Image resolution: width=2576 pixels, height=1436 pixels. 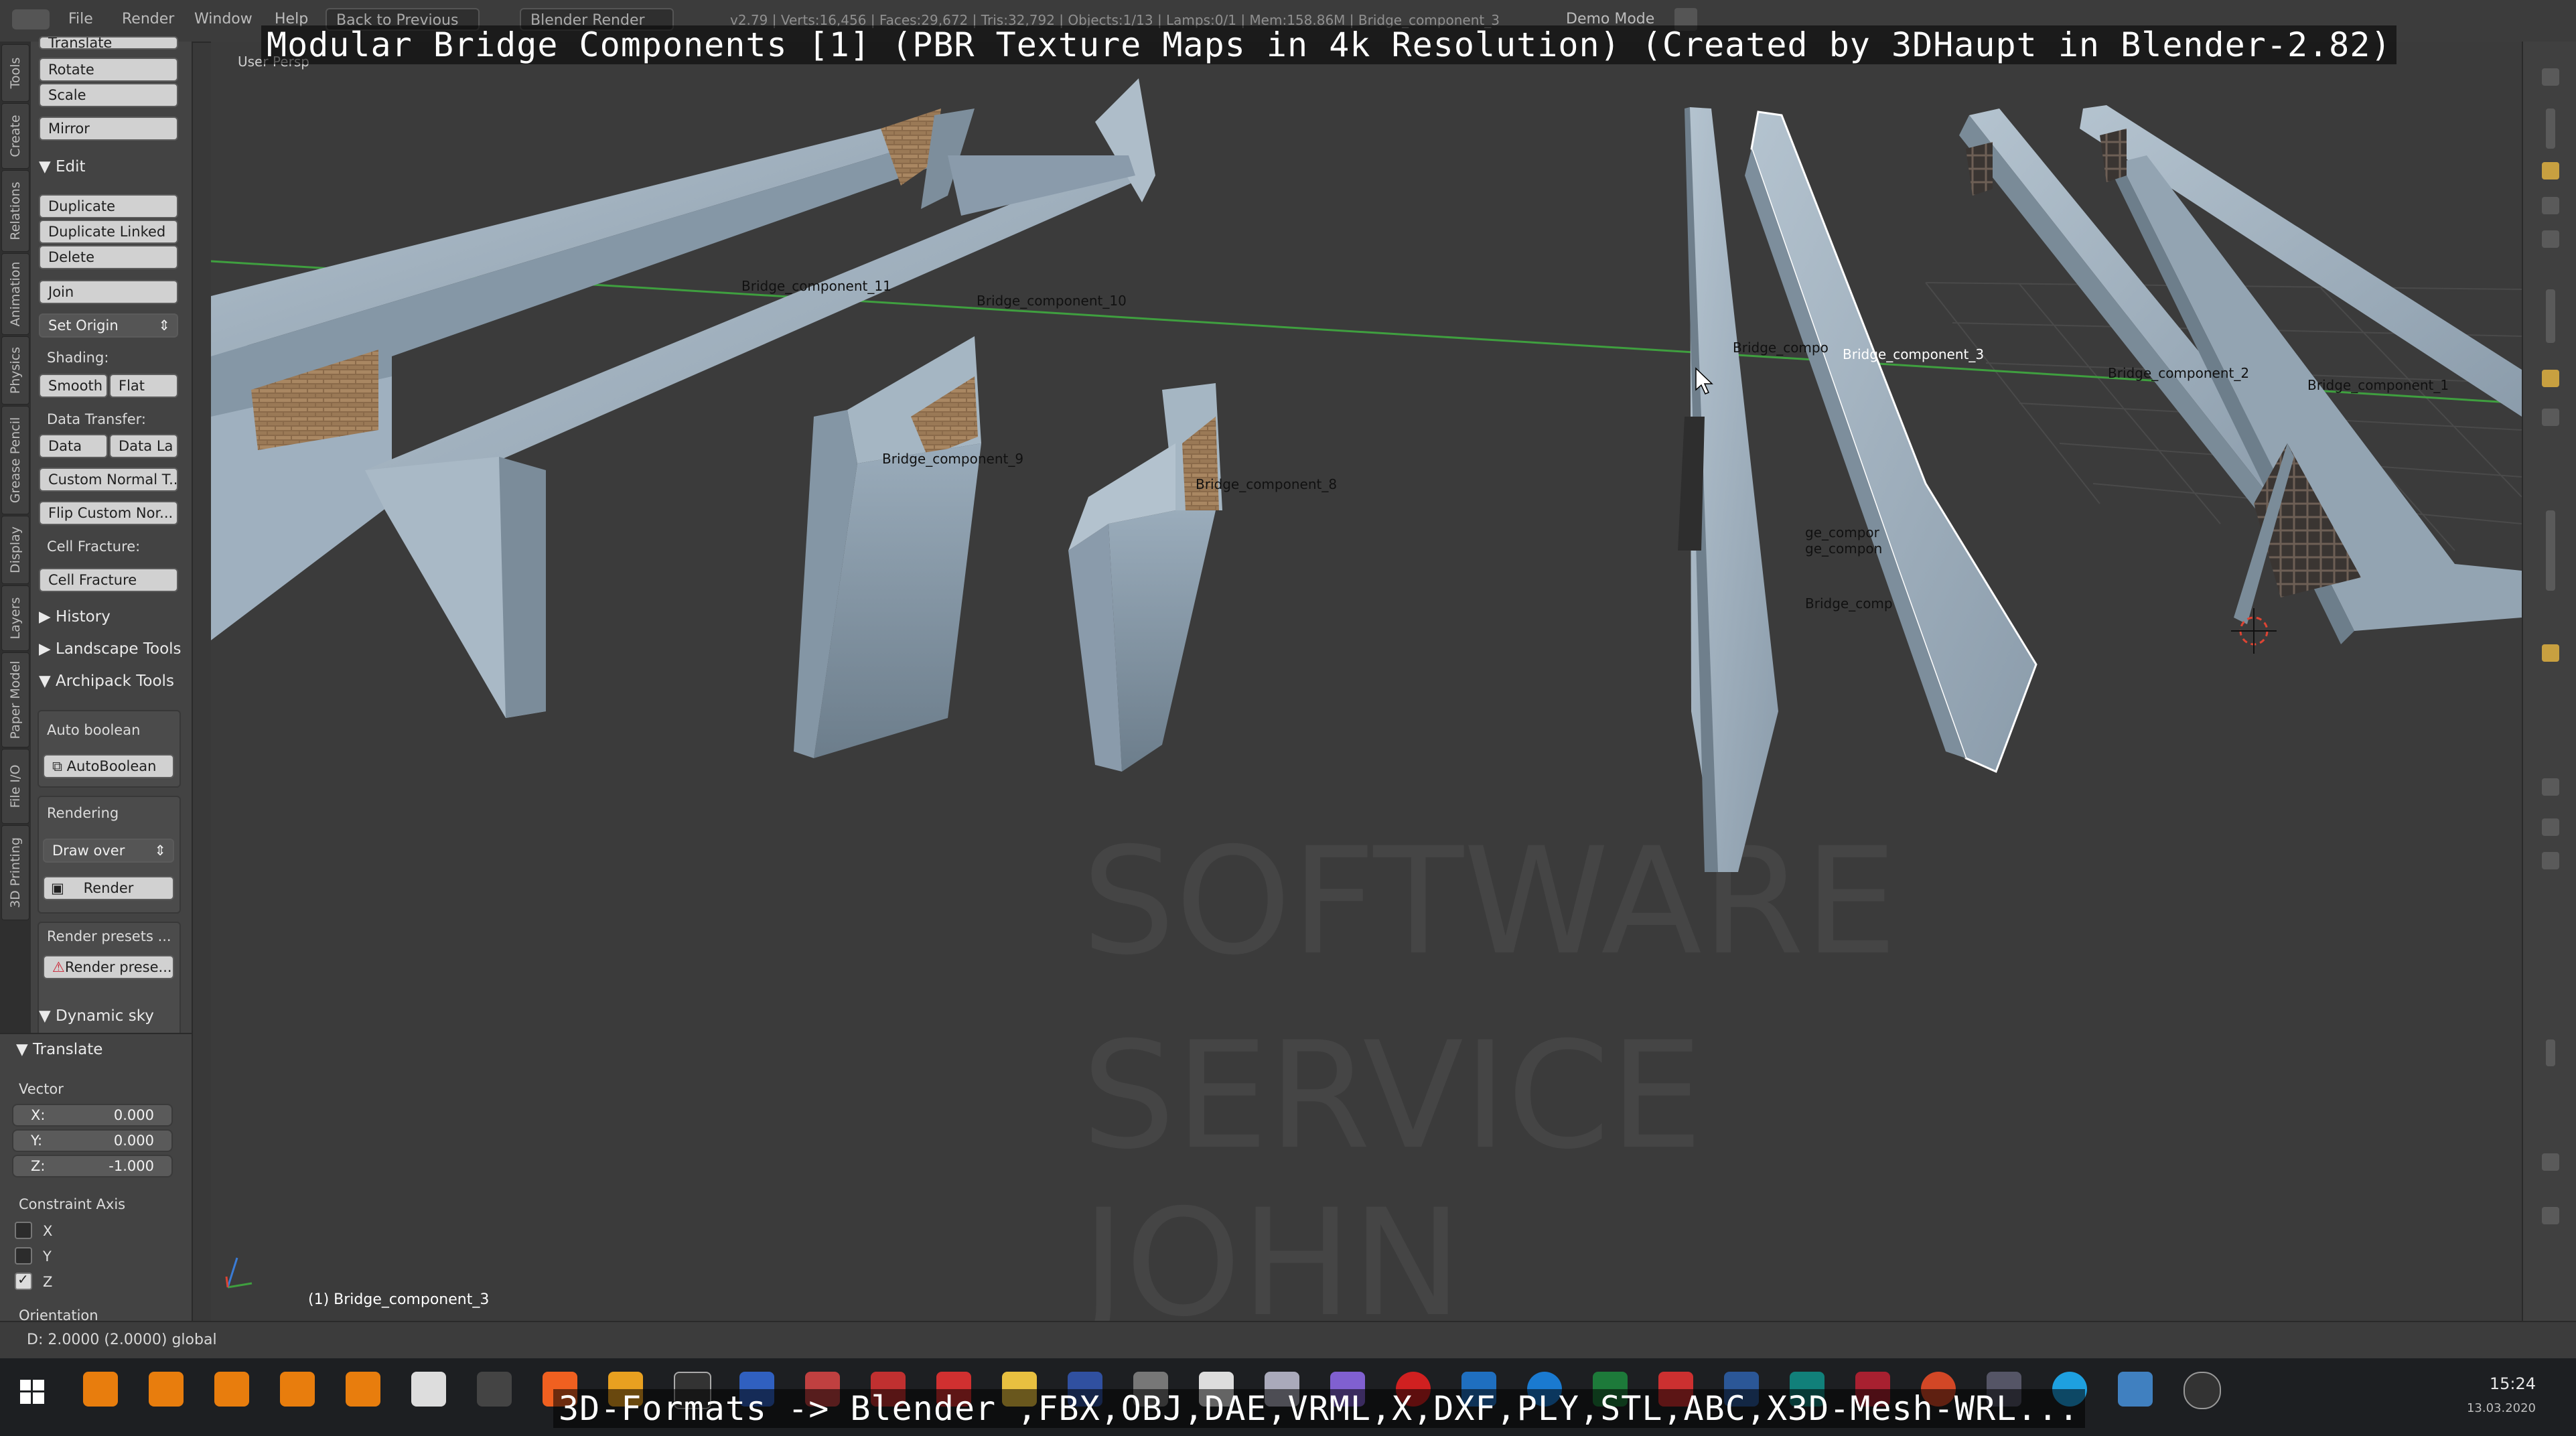 What do you see at coordinates (108, 325) in the screenshot?
I see `set-origin-select: Set Origin ⇕` at bounding box center [108, 325].